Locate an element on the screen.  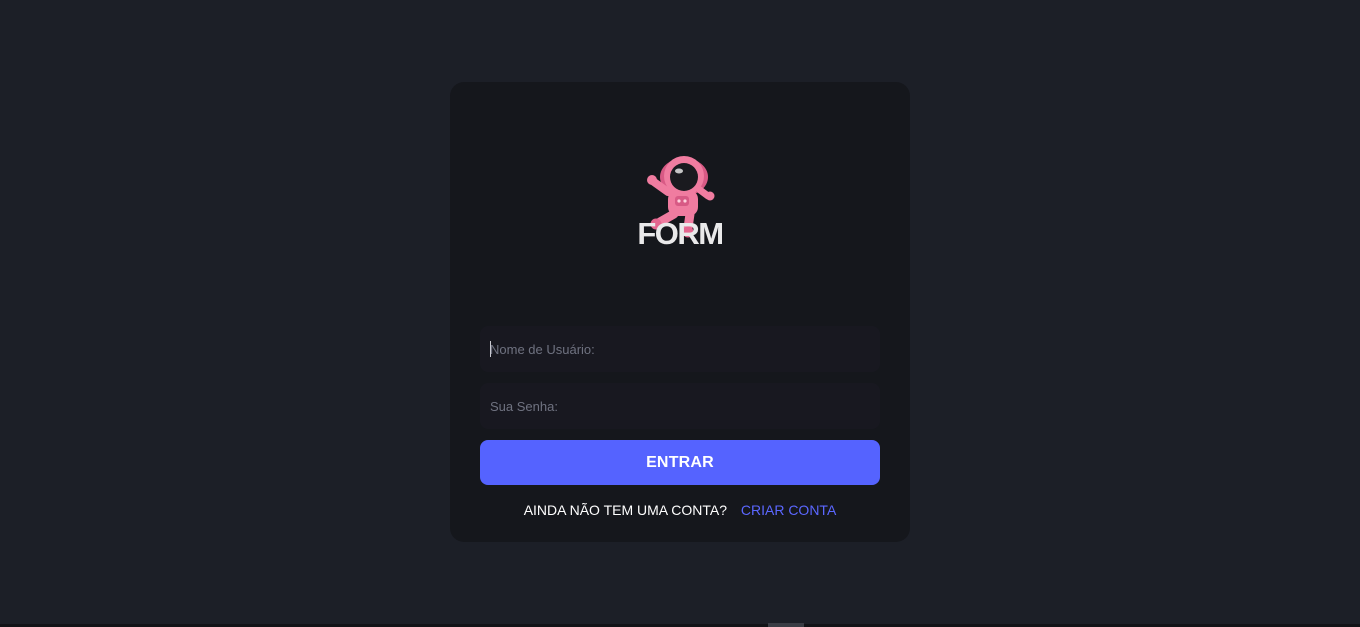
text-caret is located at coordinates (490, 349).